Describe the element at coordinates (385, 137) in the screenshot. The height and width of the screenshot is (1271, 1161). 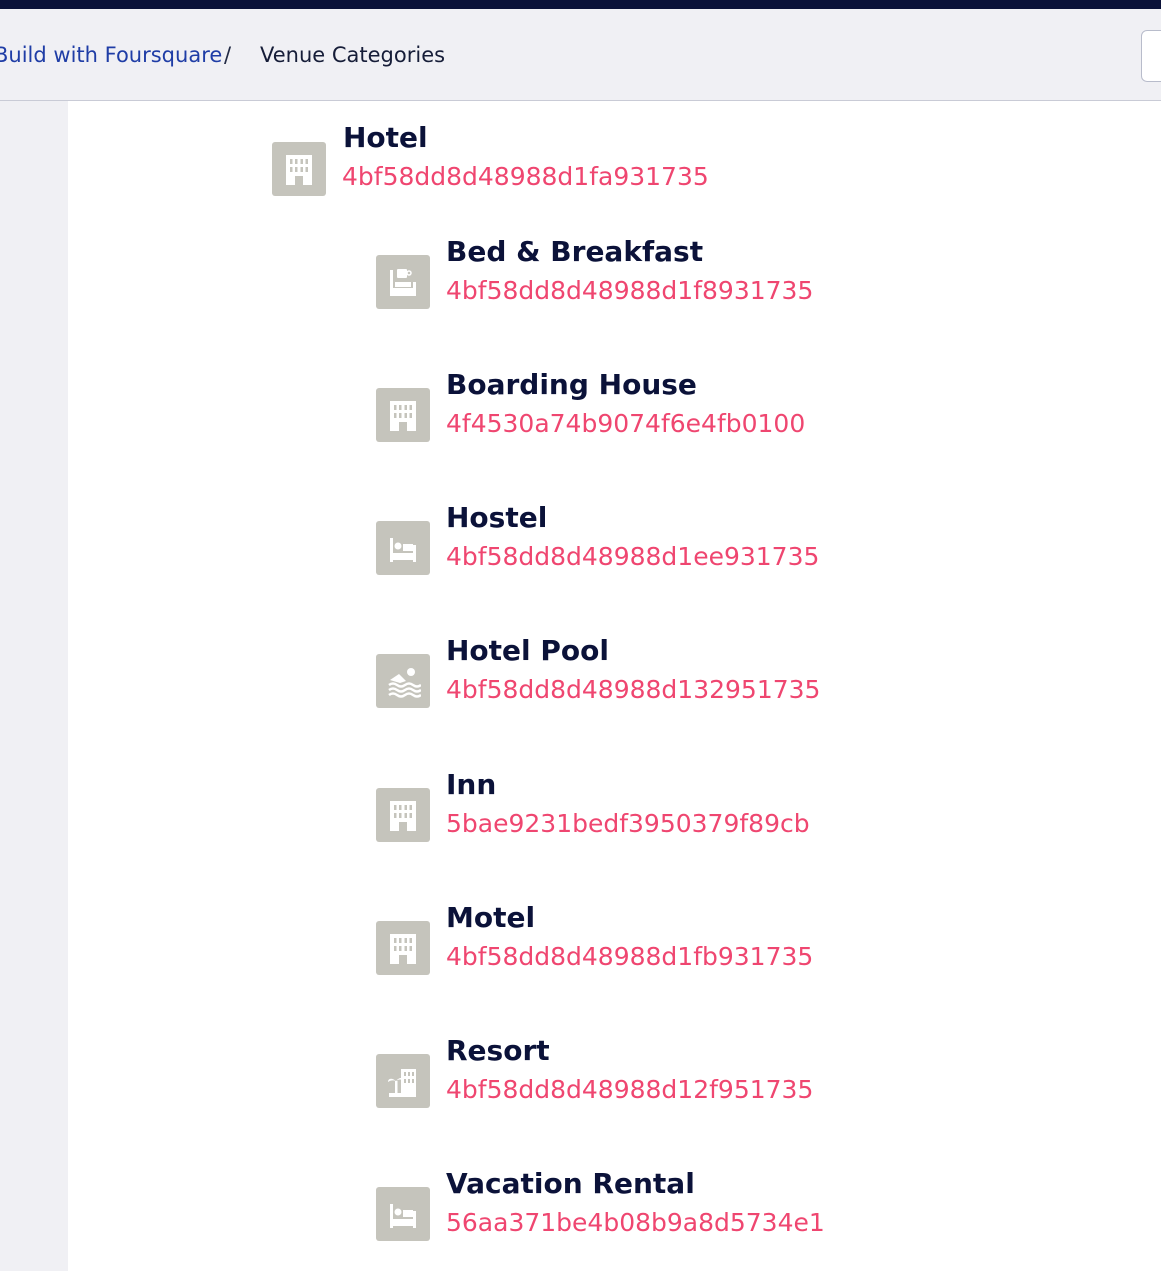
I see `category-name: Hotel` at that location.